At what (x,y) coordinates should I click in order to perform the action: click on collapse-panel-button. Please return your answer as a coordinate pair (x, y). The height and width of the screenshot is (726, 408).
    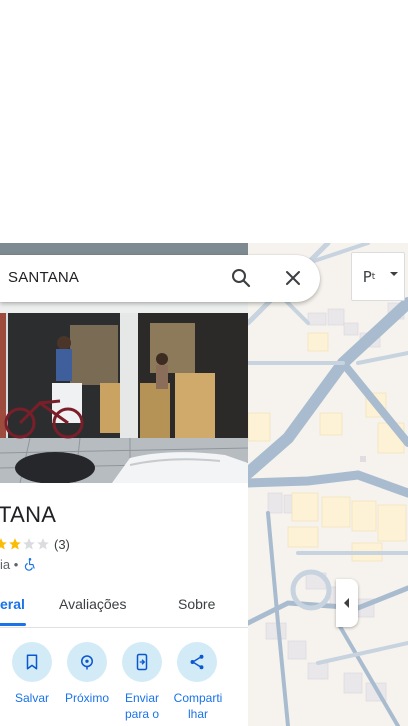
    Looking at the image, I should click on (347, 603).